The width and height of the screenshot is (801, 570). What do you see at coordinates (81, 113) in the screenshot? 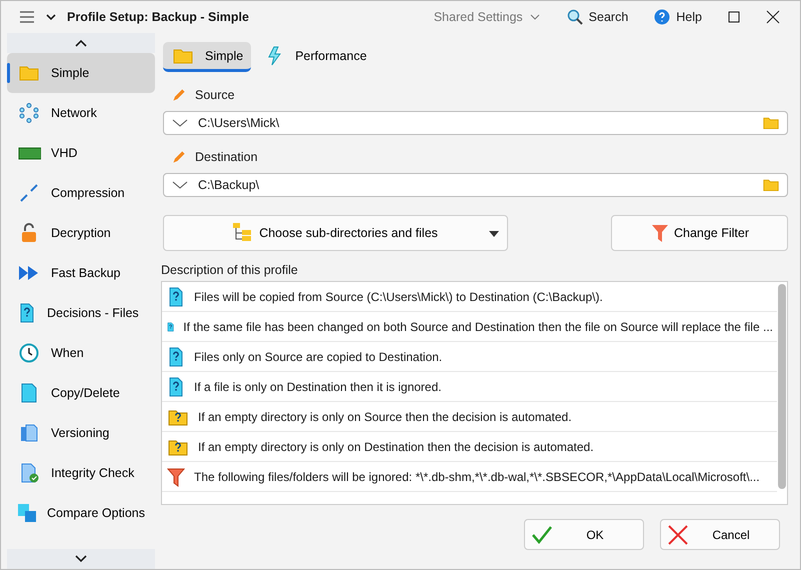
I see `sidebar-item: Network` at bounding box center [81, 113].